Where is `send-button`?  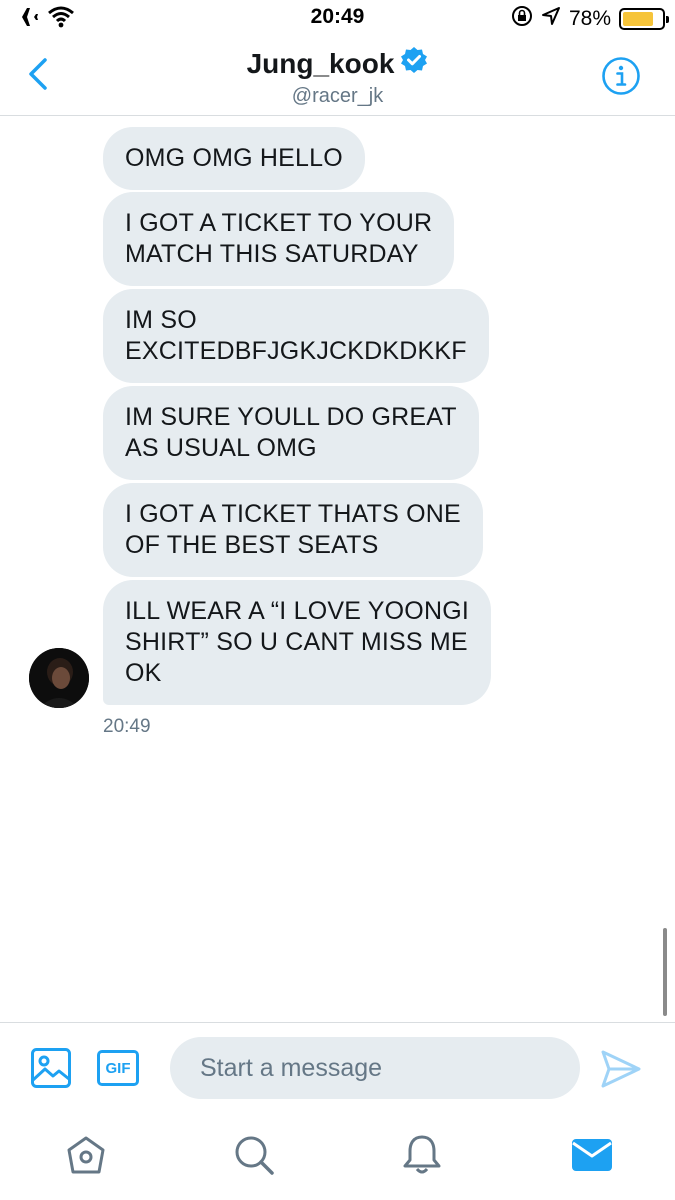
send-button is located at coordinates (621, 1069).